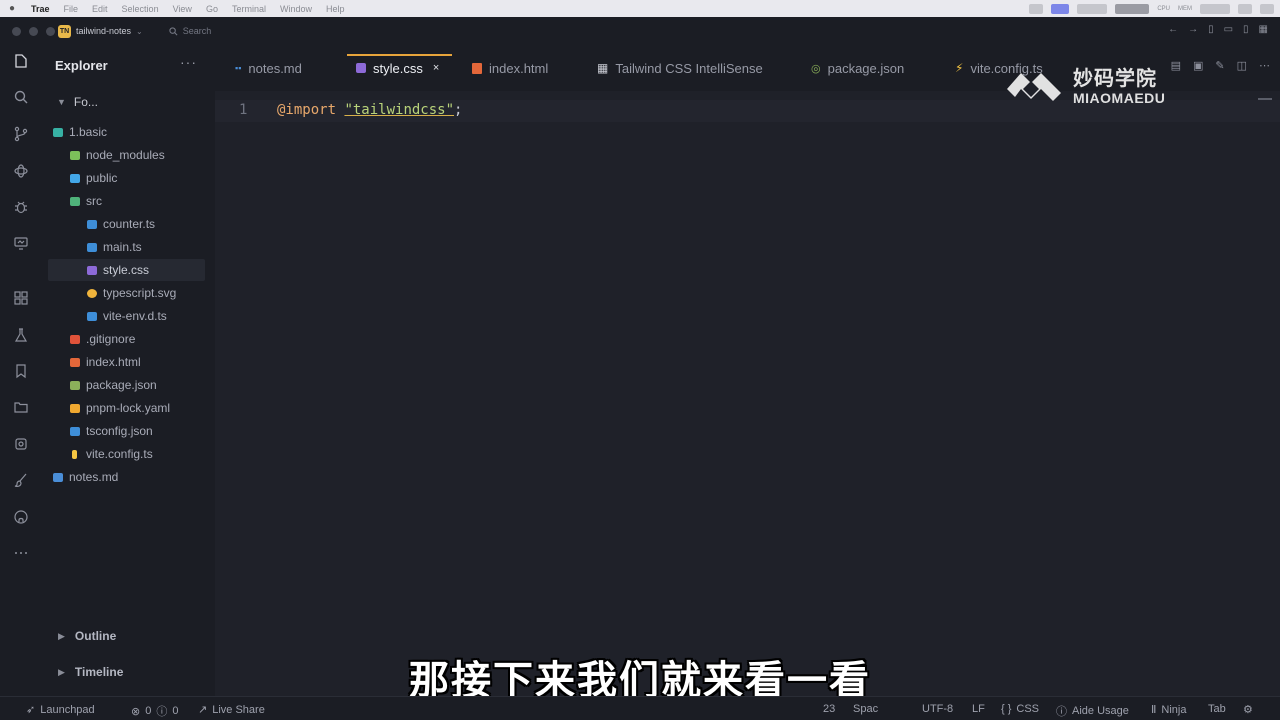 This screenshot has height=720, width=1280. I want to click on layout-grid-icon: ▦, so click(1263, 29).